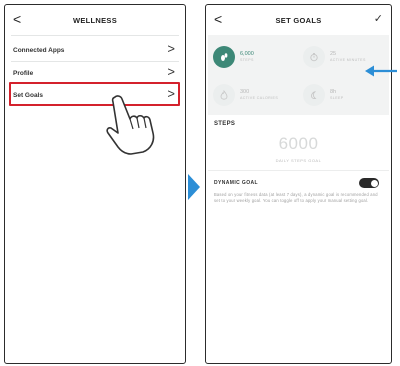 The image size is (400, 366). Describe the element at coordinates (333, 92) in the screenshot. I see `goal-value: 8h` at that location.